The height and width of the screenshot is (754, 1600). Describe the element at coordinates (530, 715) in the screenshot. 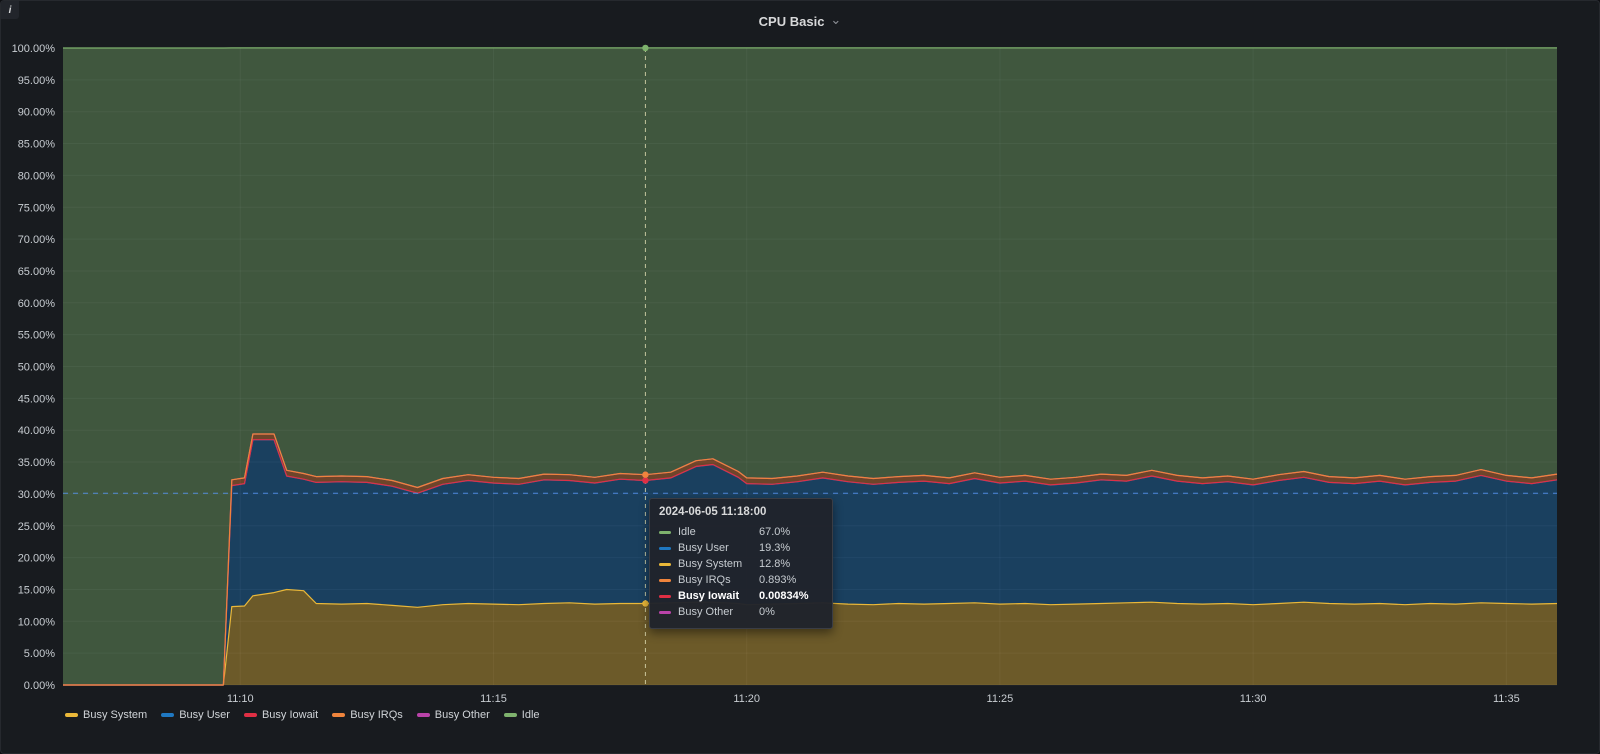

I see `legend-label: Idle` at that location.